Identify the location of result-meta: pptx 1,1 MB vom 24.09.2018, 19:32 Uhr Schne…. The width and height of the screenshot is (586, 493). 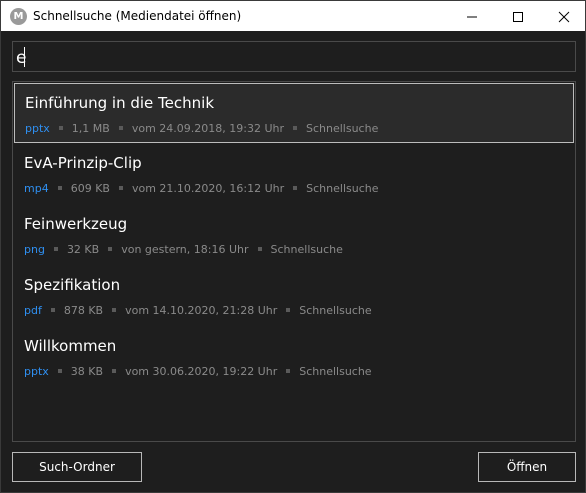
(201, 128).